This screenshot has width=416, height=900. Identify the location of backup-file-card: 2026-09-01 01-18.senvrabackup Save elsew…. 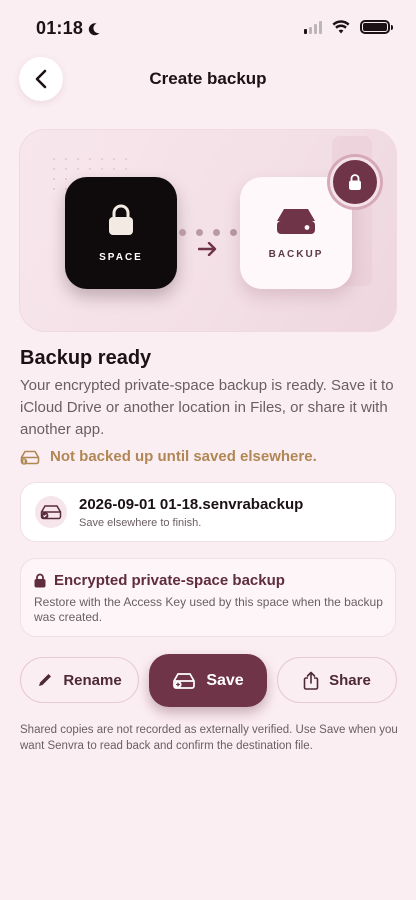
(208, 512).